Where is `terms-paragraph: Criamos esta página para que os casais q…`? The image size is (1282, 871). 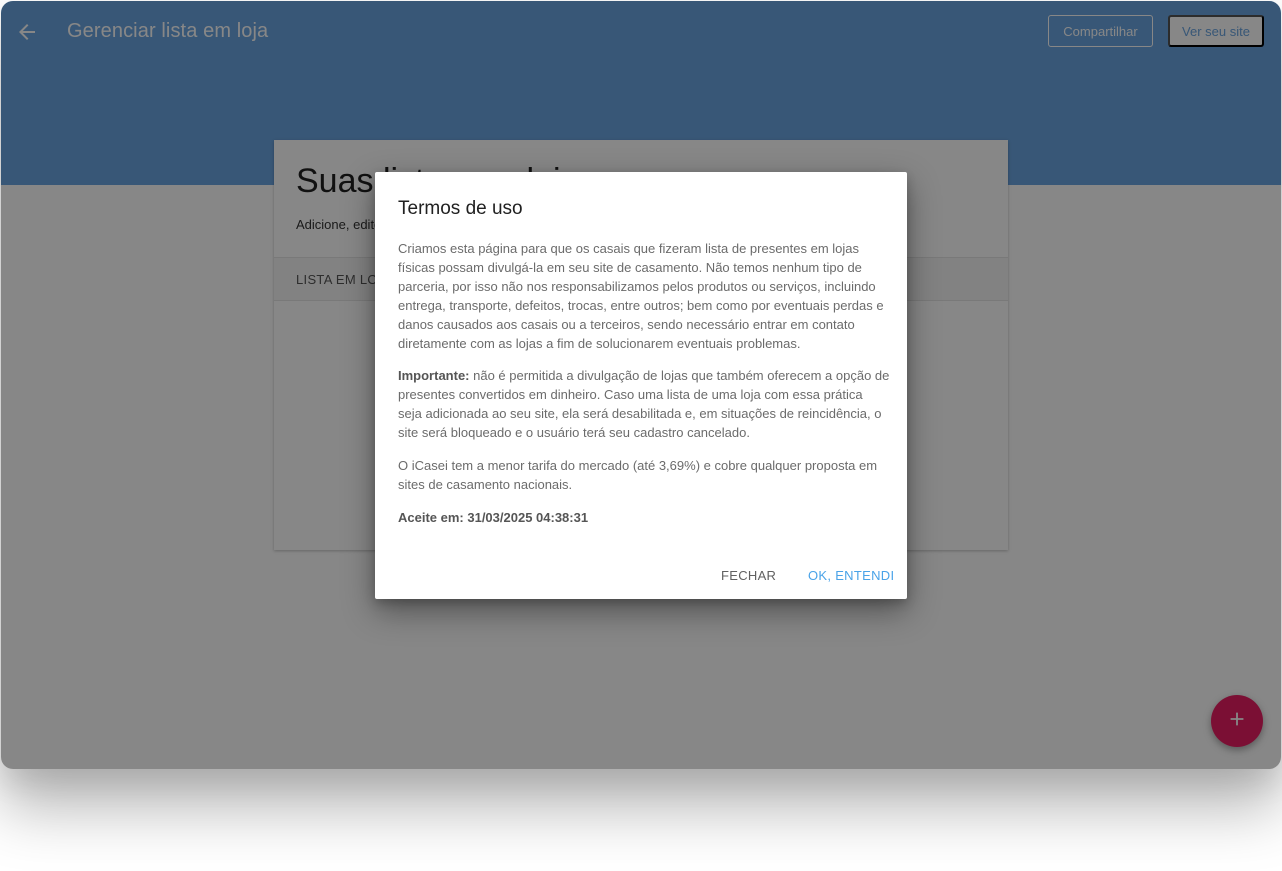
terms-paragraph: Criamos esta página para que os casais q… is located at coordinates (641, 296).